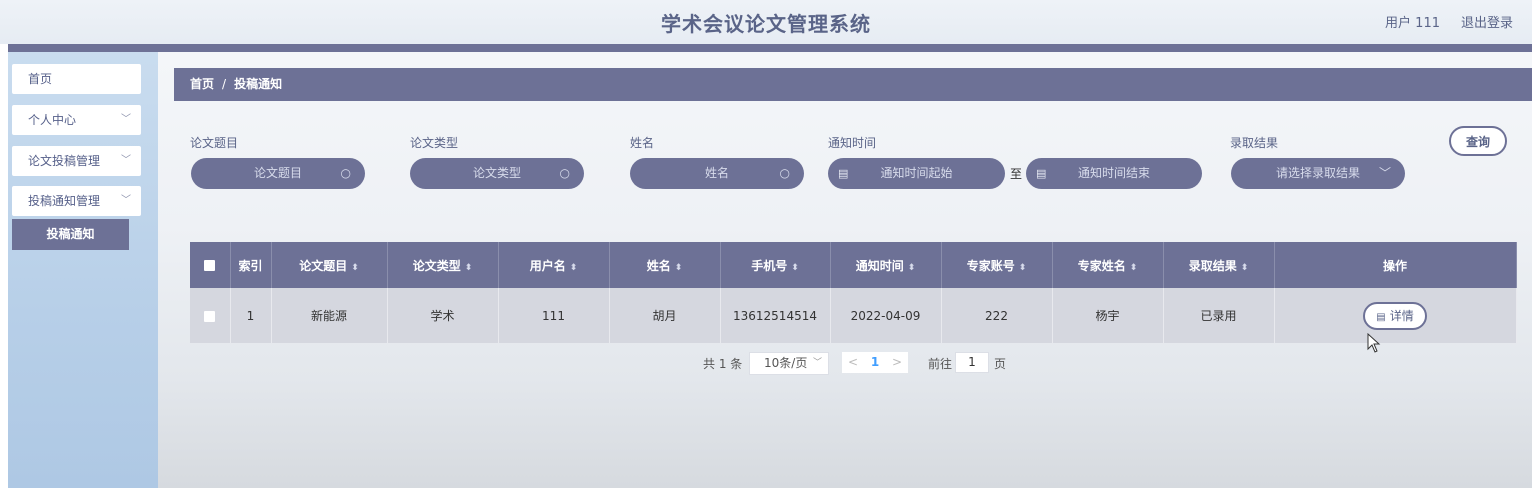  What do you see at coordinates (972, 362) in the screenshot?
I see `goto-page-input: 1` at bounding box center [972, 362].